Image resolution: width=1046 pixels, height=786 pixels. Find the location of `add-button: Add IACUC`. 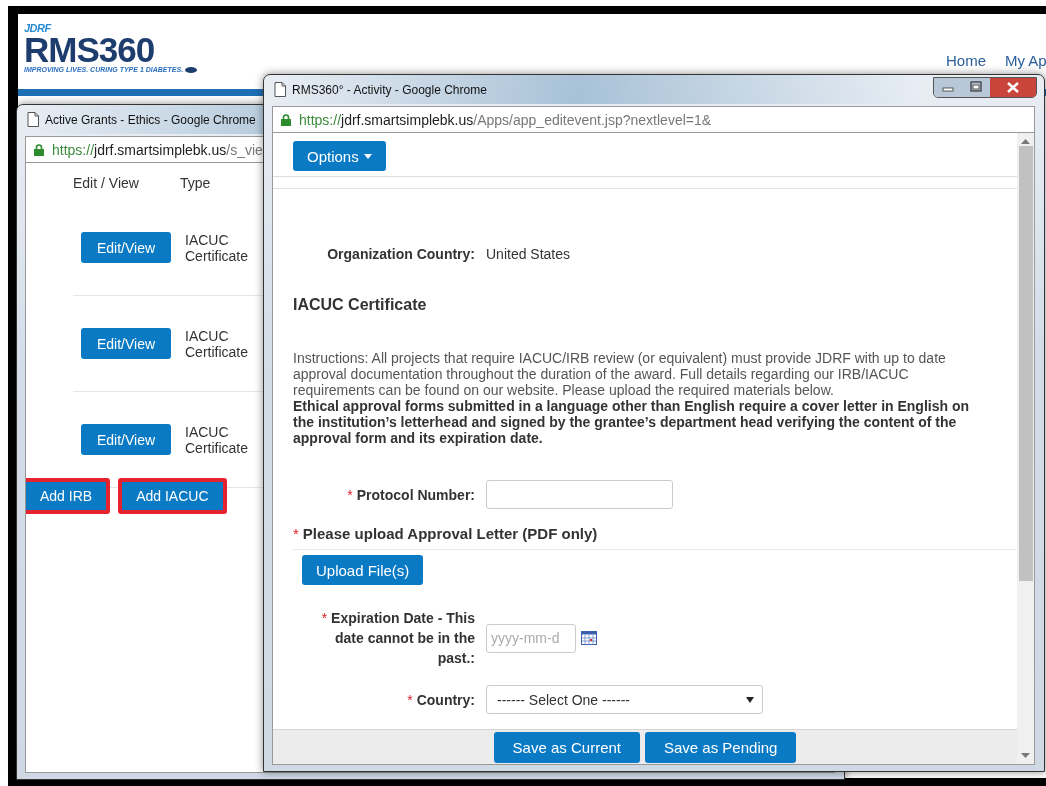

add-button: Add IACUC is located at coordinates (172, 496).